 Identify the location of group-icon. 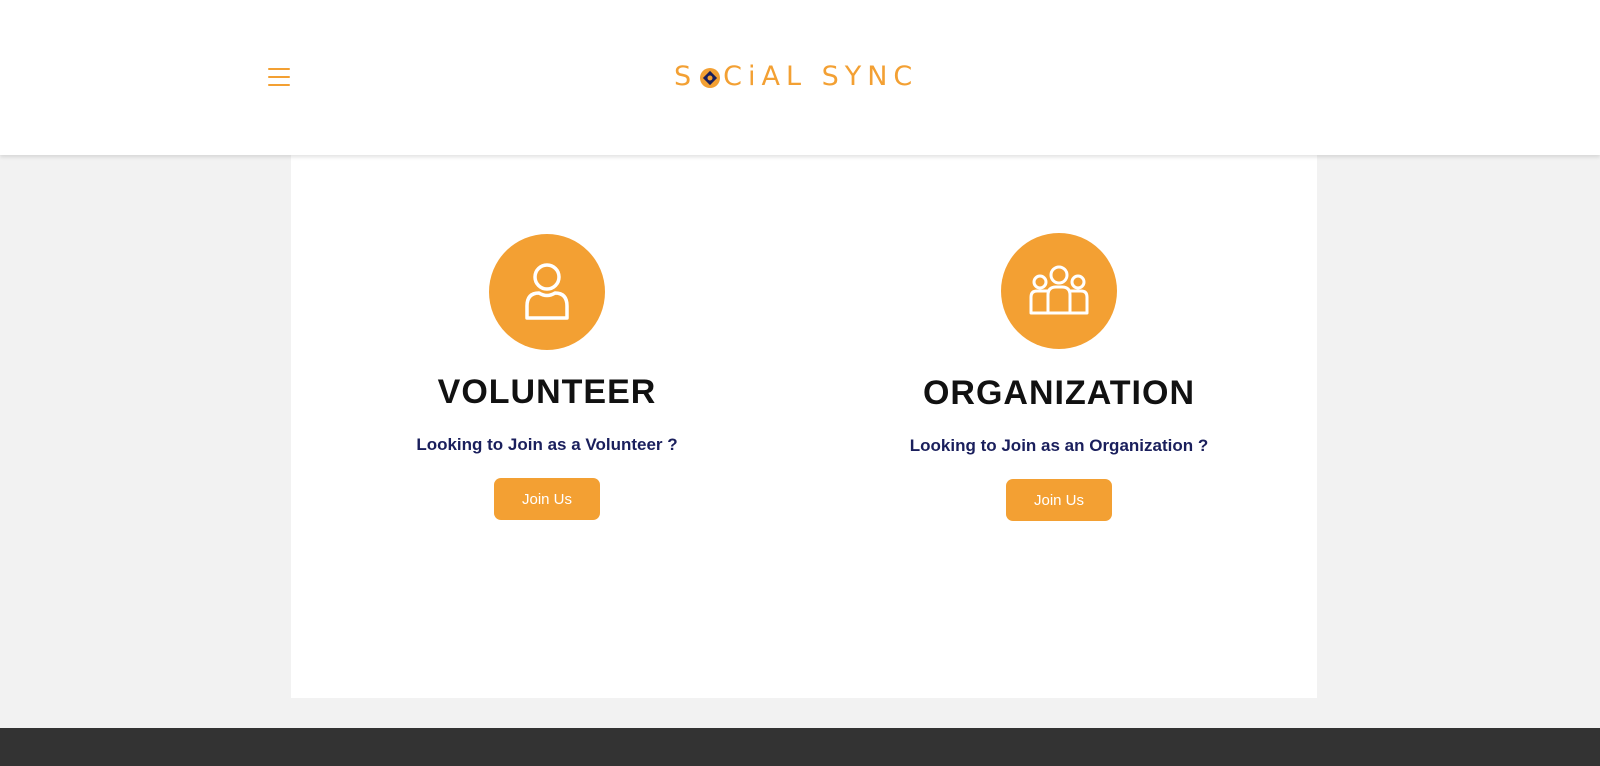
(1059, 291).